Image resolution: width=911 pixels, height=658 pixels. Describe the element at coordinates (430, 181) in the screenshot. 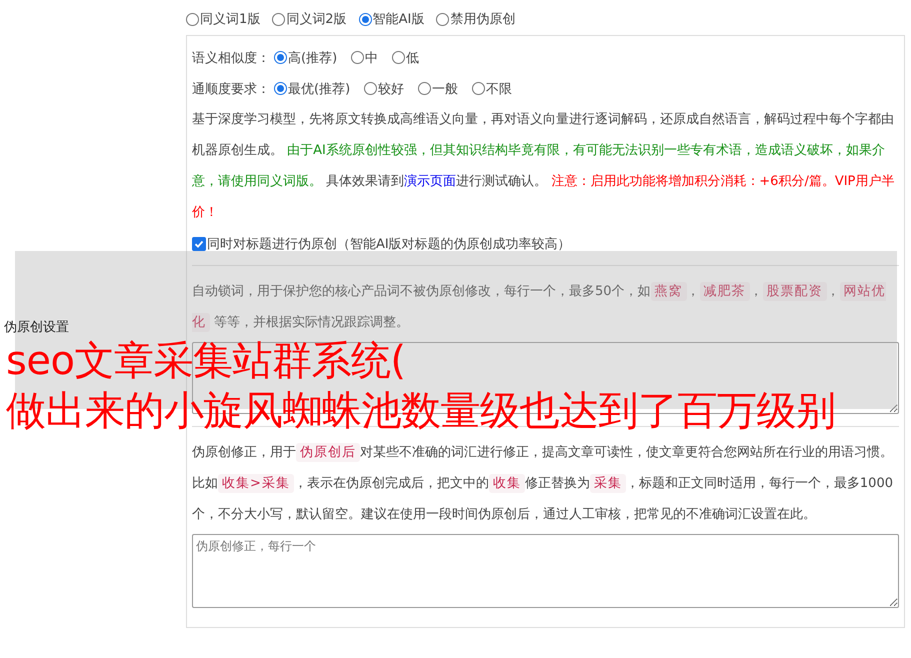

I see `demo-link: 演示页面` at that location.